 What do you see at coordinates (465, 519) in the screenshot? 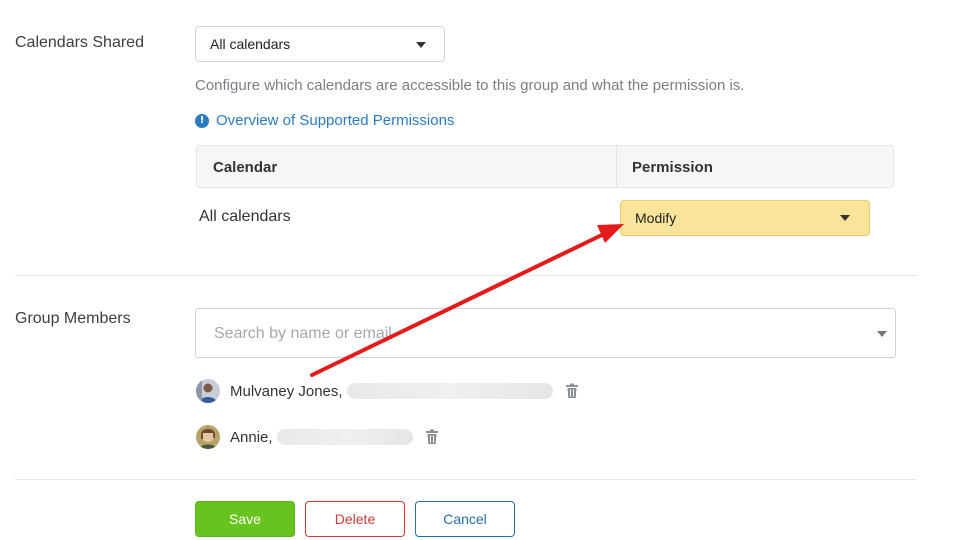
I see `cancel-button: Cancel` at bounding box center [465, 519].